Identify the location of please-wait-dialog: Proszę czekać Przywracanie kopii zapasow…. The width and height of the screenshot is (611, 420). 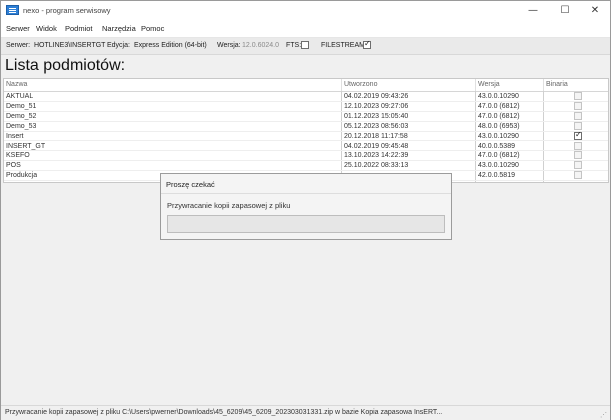
(306, 206).